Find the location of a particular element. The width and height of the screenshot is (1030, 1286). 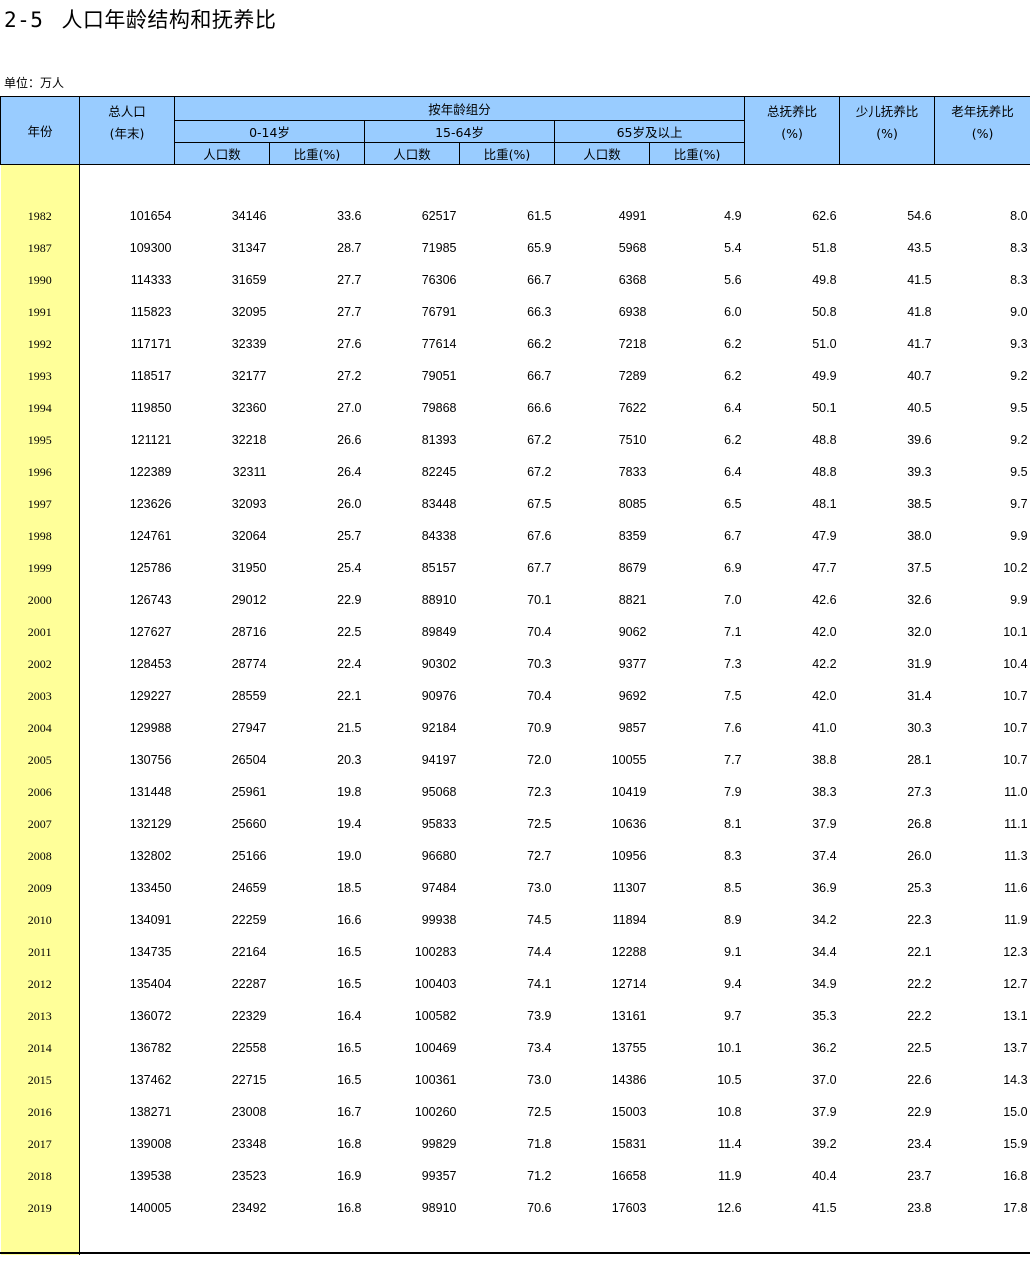

cell-share-0-14: 27.6 is located at coordinates (349, 344).